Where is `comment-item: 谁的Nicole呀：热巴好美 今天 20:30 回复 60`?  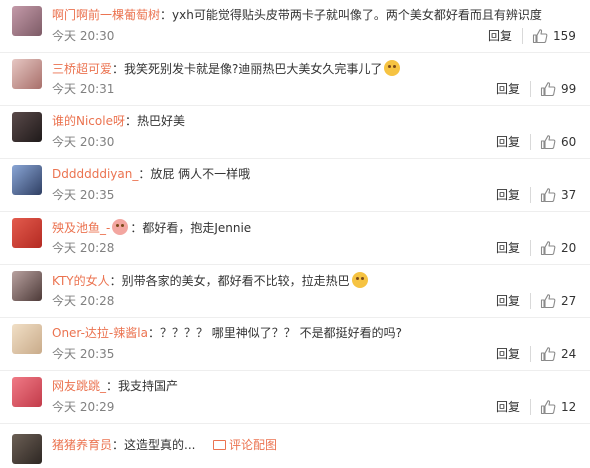
comment-item: 谁的Nicole呀：热巴好美 今天 20:30 回复 60 is located at coordinates (295, 132).